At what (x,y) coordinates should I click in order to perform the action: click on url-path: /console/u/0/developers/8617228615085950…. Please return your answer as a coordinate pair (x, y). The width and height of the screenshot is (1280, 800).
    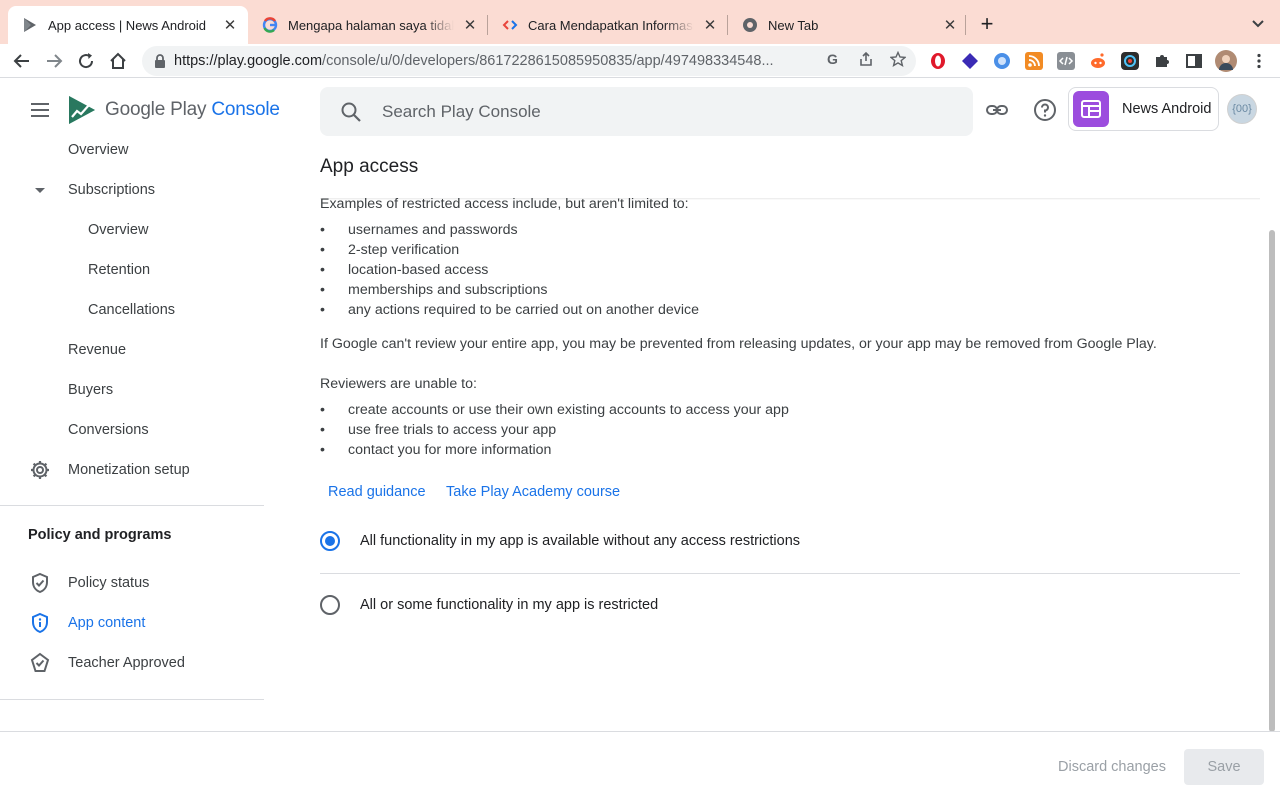
    Looking at the image, I should click on (548, 61).